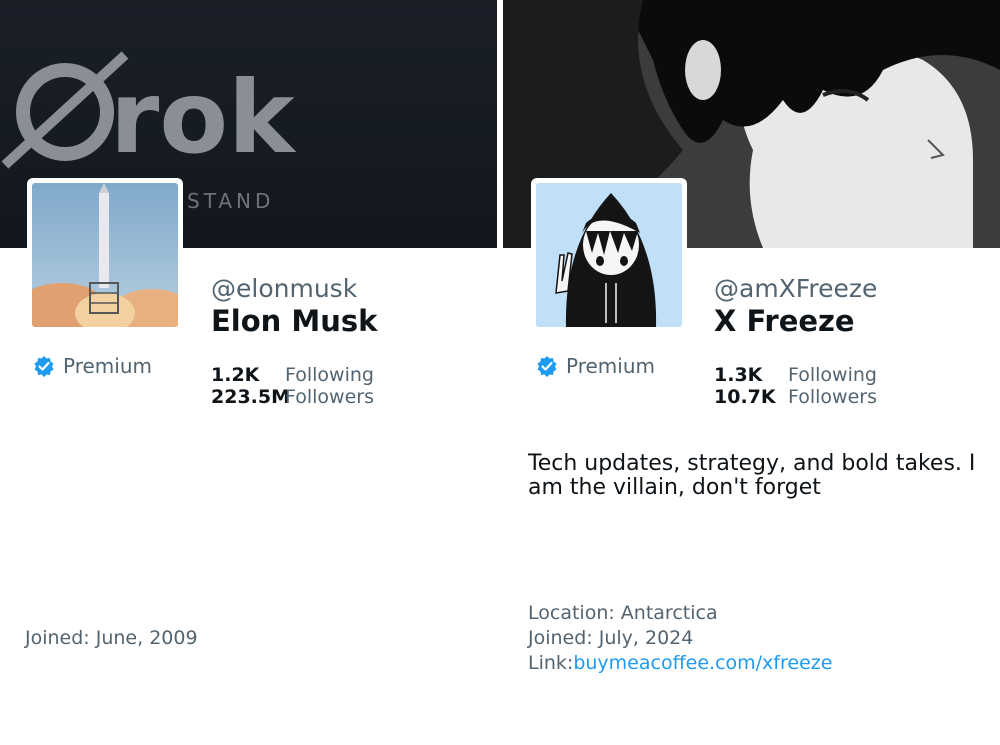  What do you see at coordinates (702, 663) in the screenshot?
I see `profile-link: buymeacoffee.com/xfreeze` at bounding box center [702, 663].